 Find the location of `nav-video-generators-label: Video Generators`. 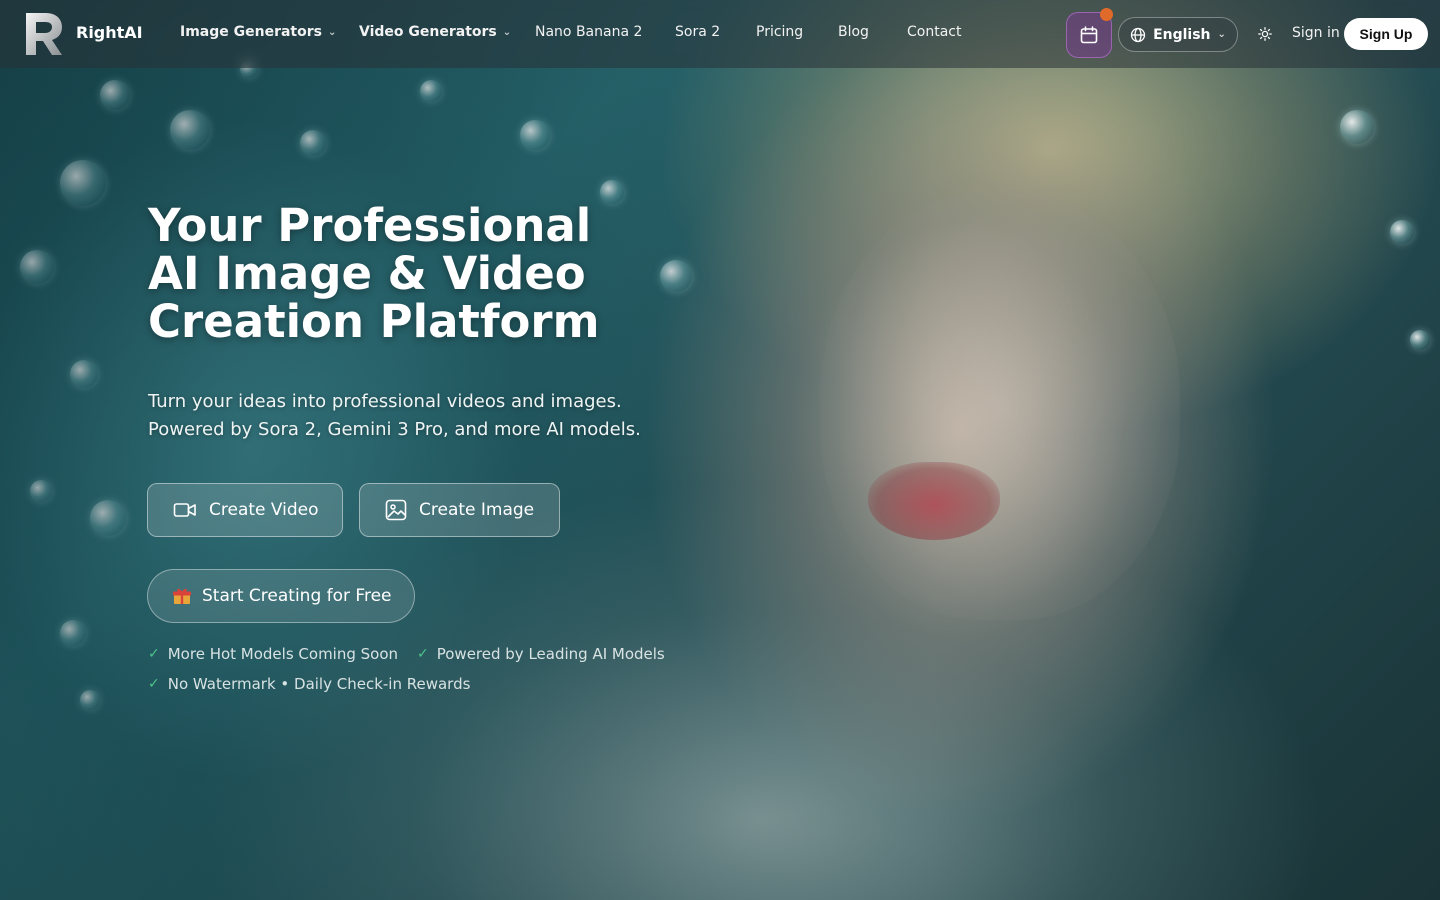

nav-video-generators-label: Video Generators is located at coordinates (428, 32).